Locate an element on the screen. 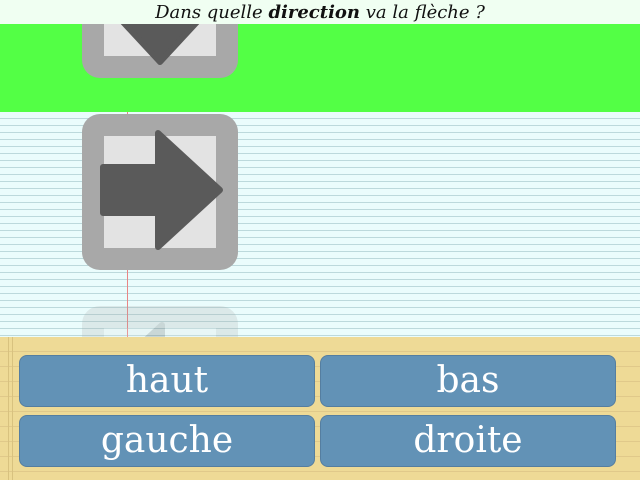 The width and height of the screenshot is (640, 480). right-arrow-icon is located at coordinates (161, 190).